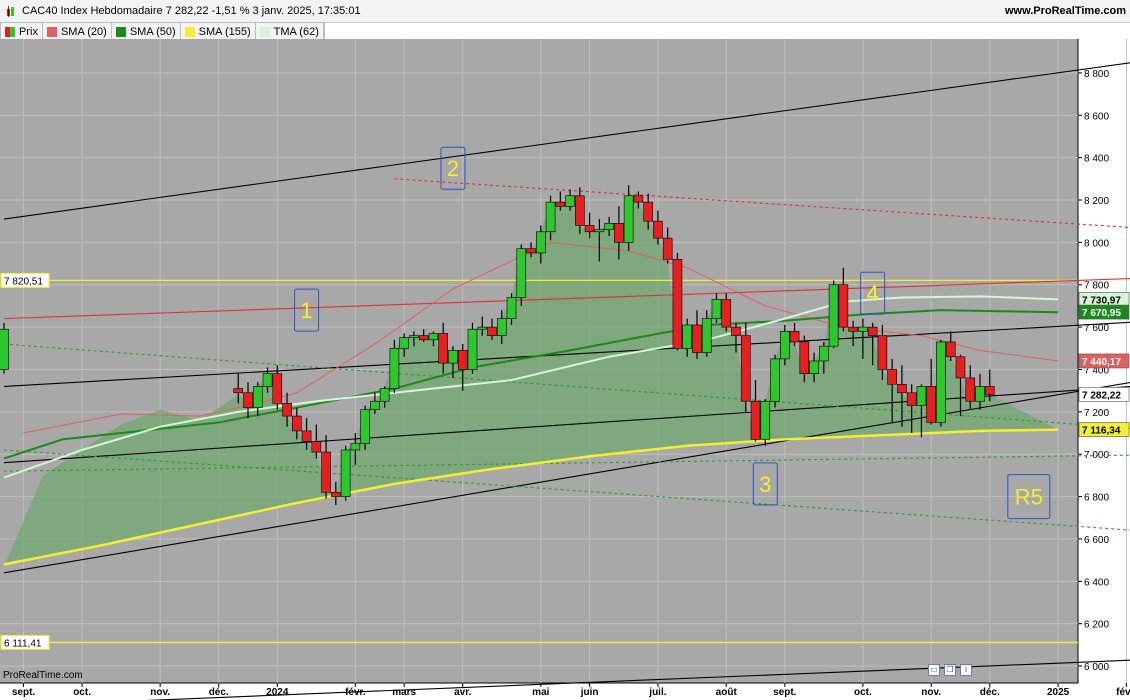 The width and height of the screenshot is (1130, 700). I want to click on copy-icon: ❐, so click(950, 670).